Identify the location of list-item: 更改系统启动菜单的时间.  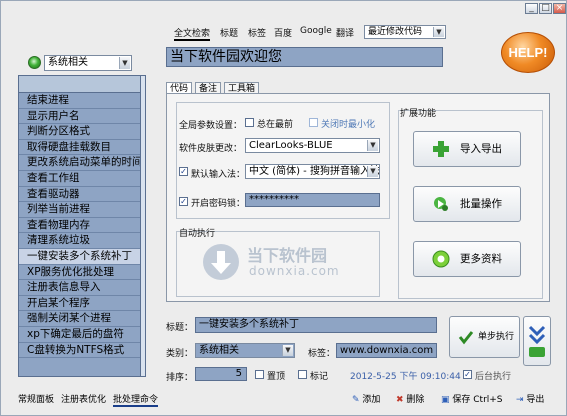
(82, 163).